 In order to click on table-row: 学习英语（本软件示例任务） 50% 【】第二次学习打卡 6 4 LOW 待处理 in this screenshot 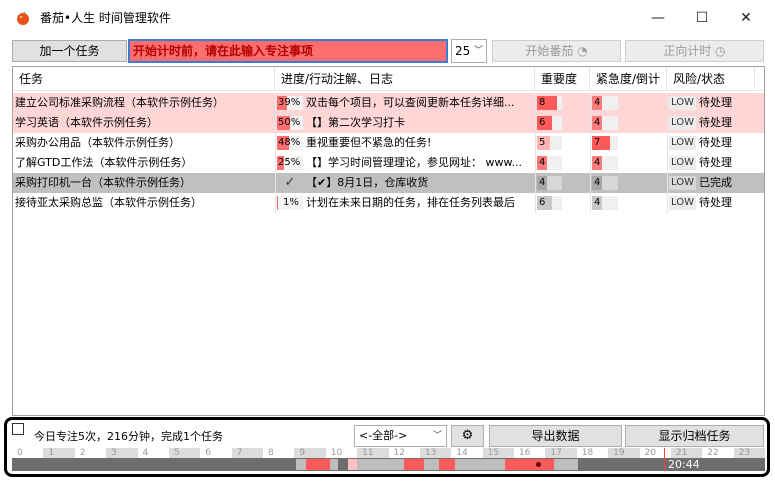, I will do `click(388, 123)`.